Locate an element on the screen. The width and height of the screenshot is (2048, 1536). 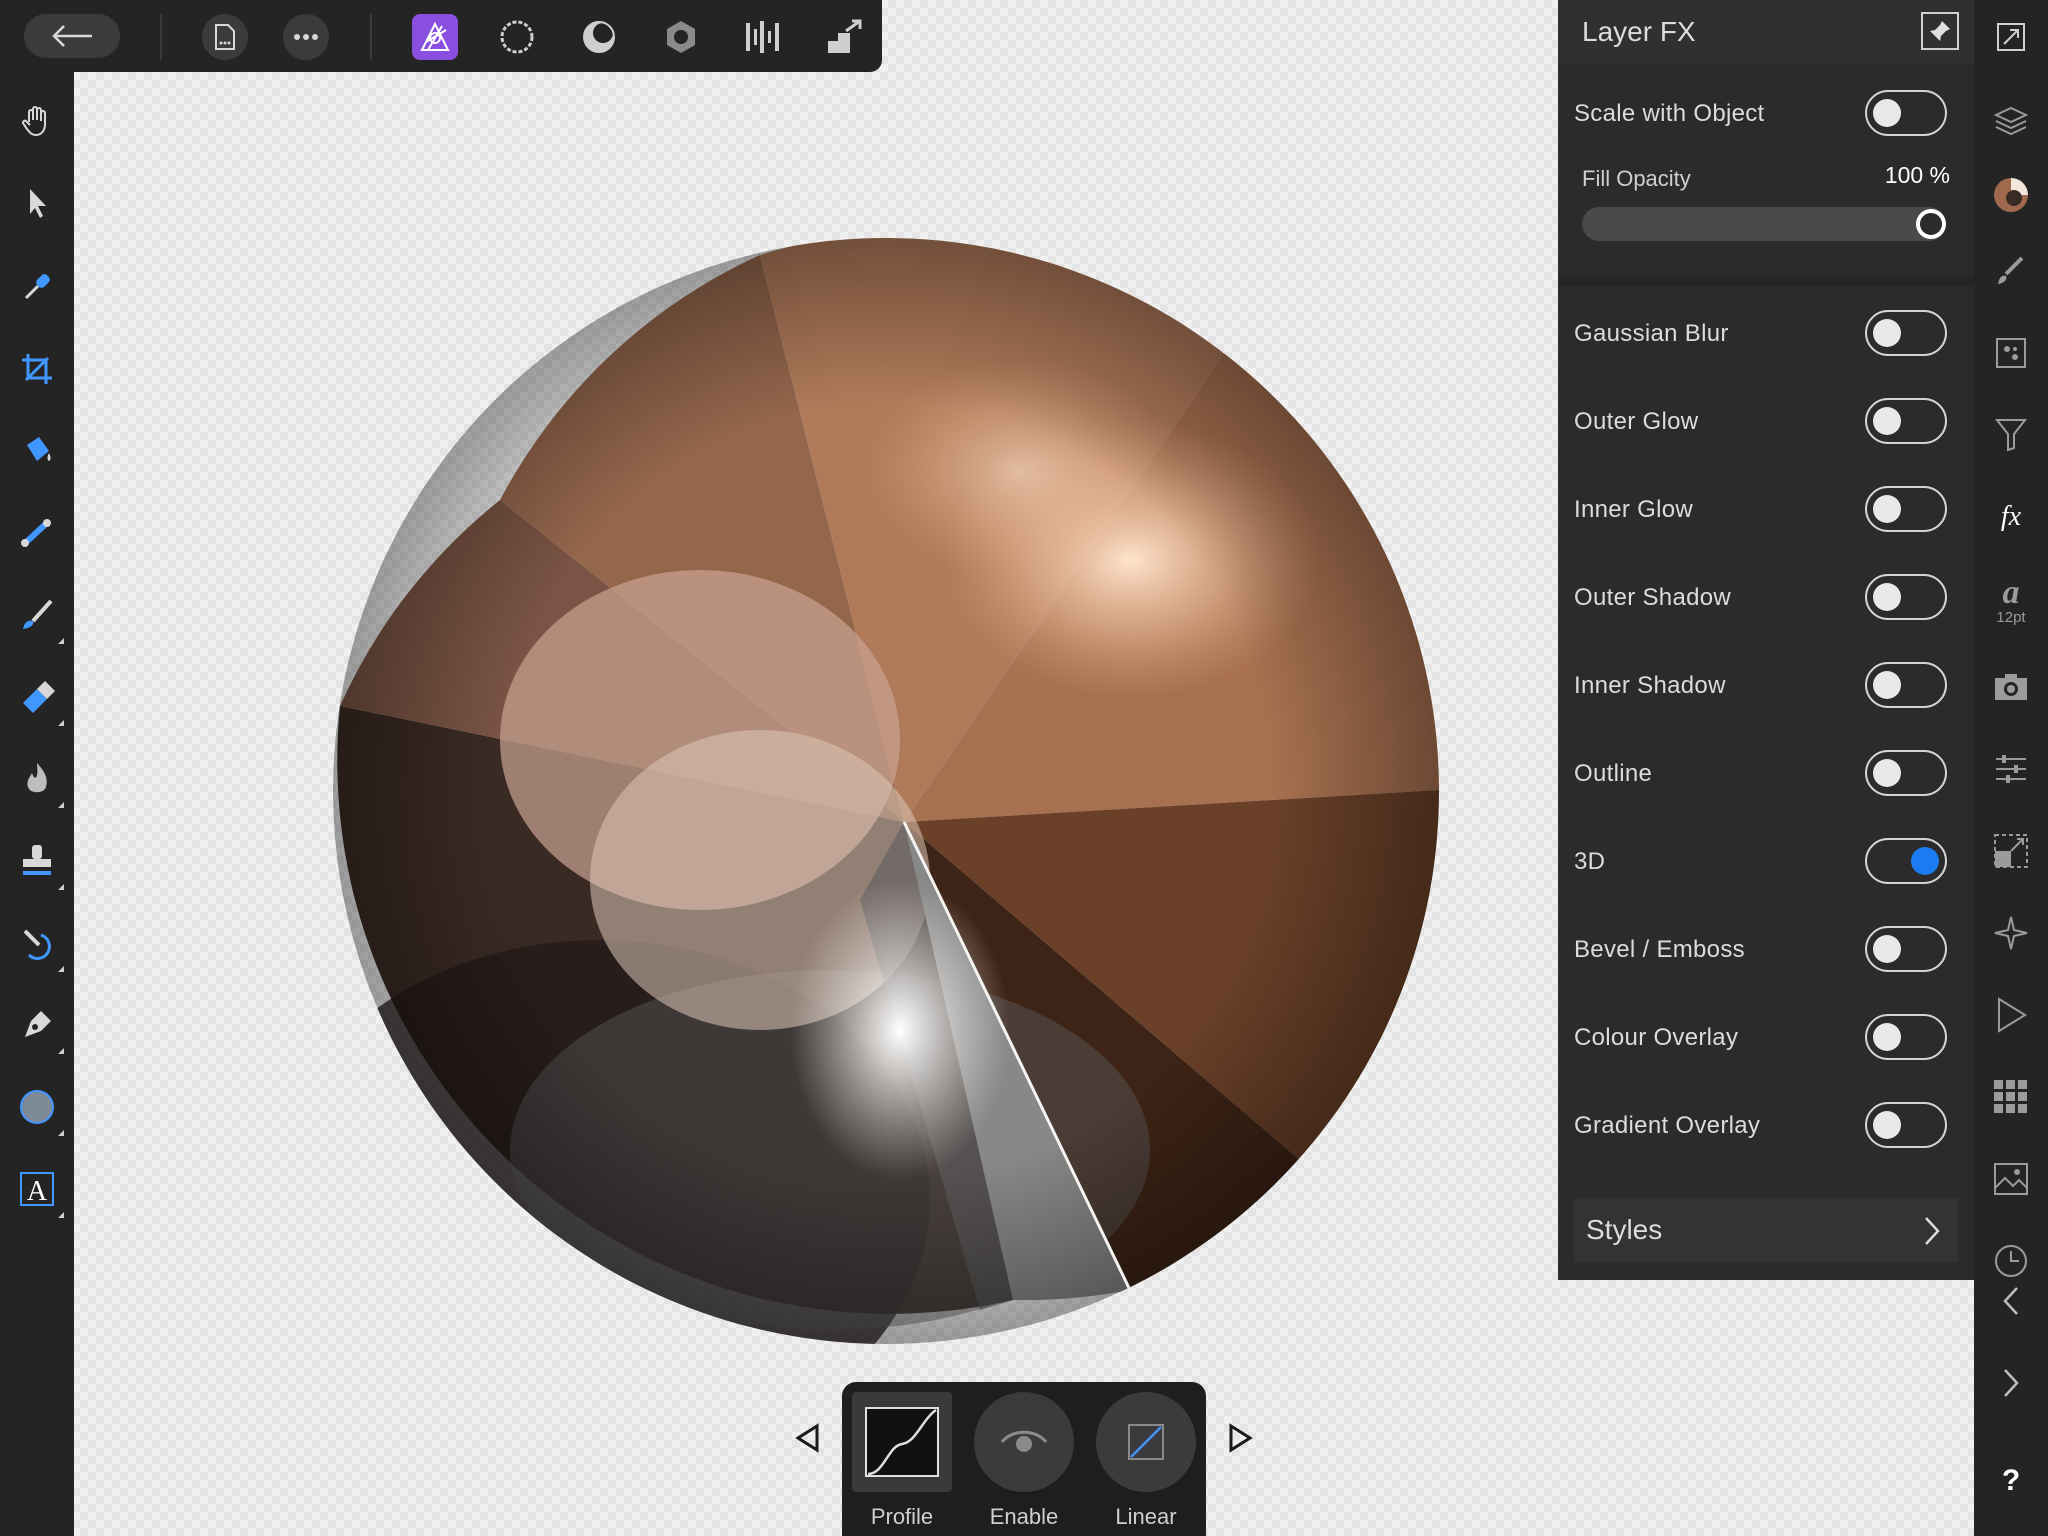
effect-row-gaussian-blur: Gaussian Blur is located at coordinates (1766, 334).